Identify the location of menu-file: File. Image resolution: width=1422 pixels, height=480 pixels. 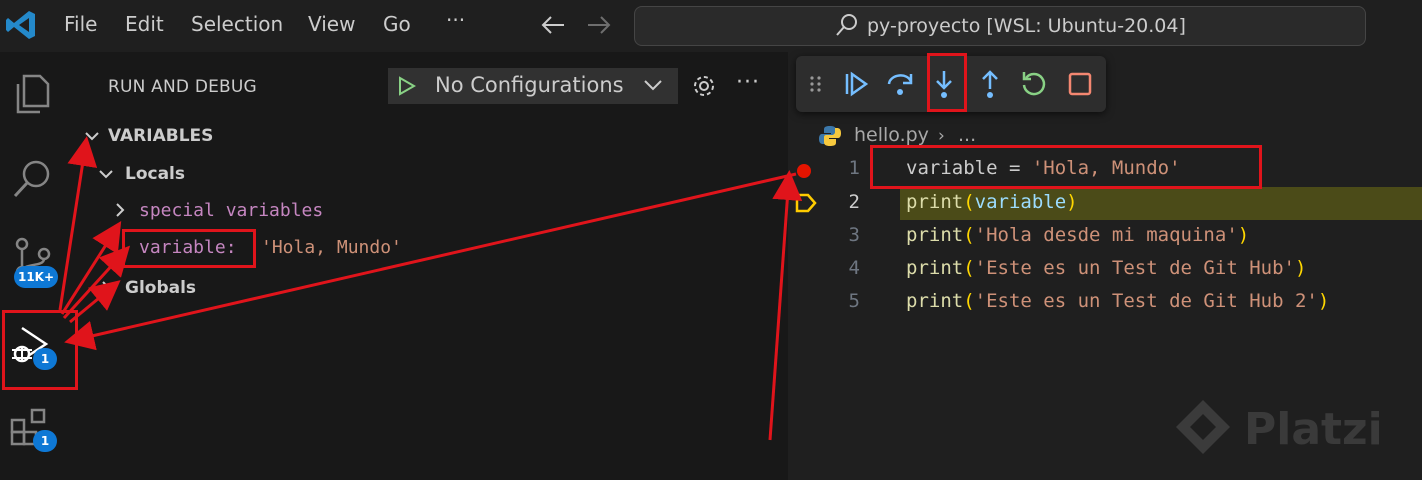
(80, 24).